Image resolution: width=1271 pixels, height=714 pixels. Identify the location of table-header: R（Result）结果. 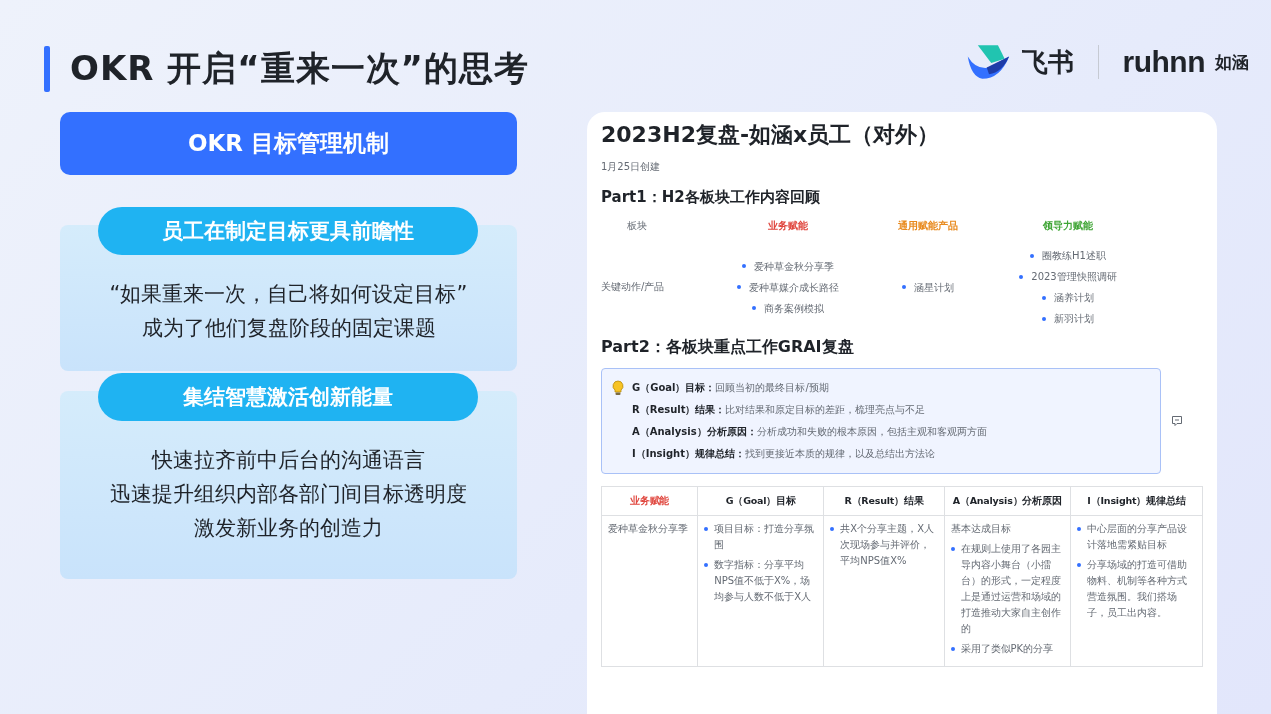
(884, 501).